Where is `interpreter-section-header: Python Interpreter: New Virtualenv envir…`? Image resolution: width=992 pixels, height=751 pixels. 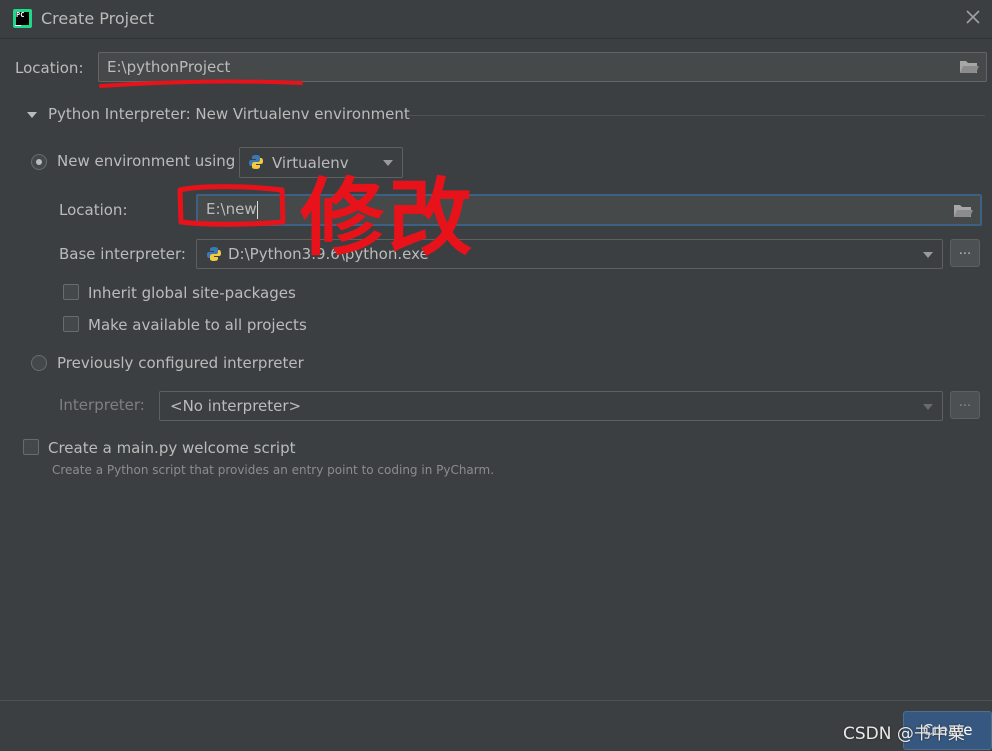
interpreter-section-header: Python Interpreter: New Virtualenv envir… is located at coordinates (229, 114).